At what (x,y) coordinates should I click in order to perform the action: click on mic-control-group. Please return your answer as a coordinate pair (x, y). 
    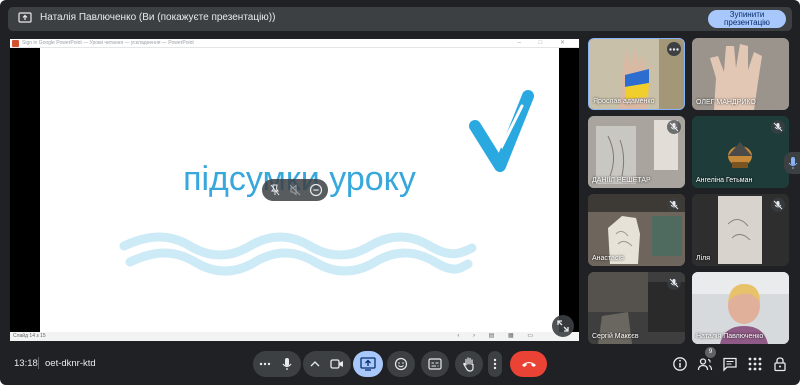
    Looking at the image, I should click on (277, 364).